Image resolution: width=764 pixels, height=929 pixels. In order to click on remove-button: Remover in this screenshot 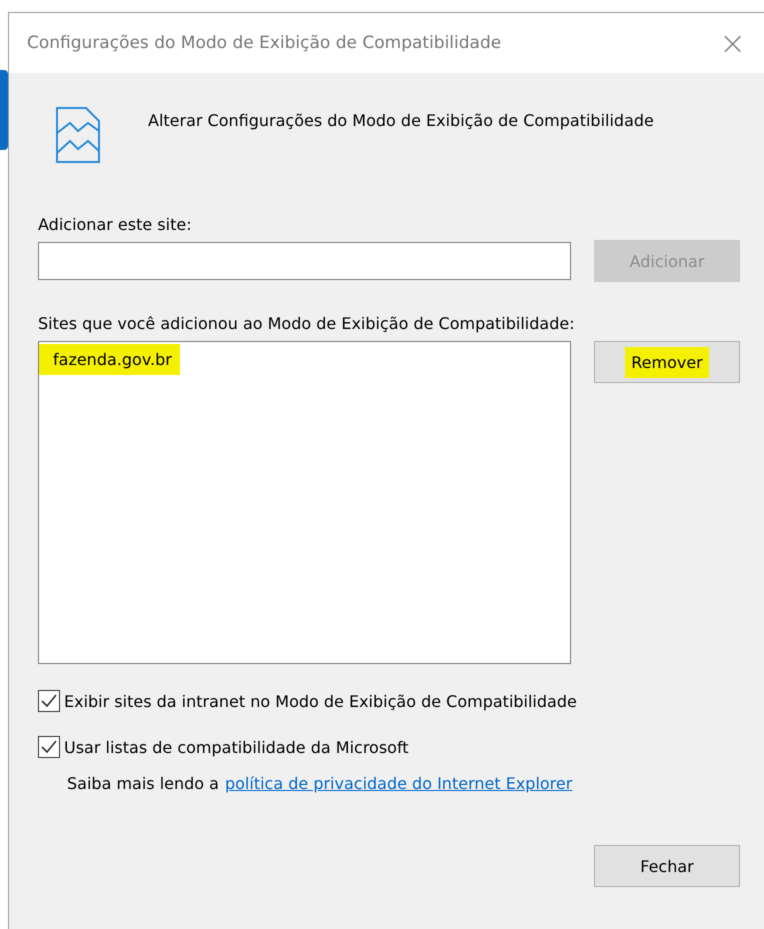, I will do `click(667, 362)`.